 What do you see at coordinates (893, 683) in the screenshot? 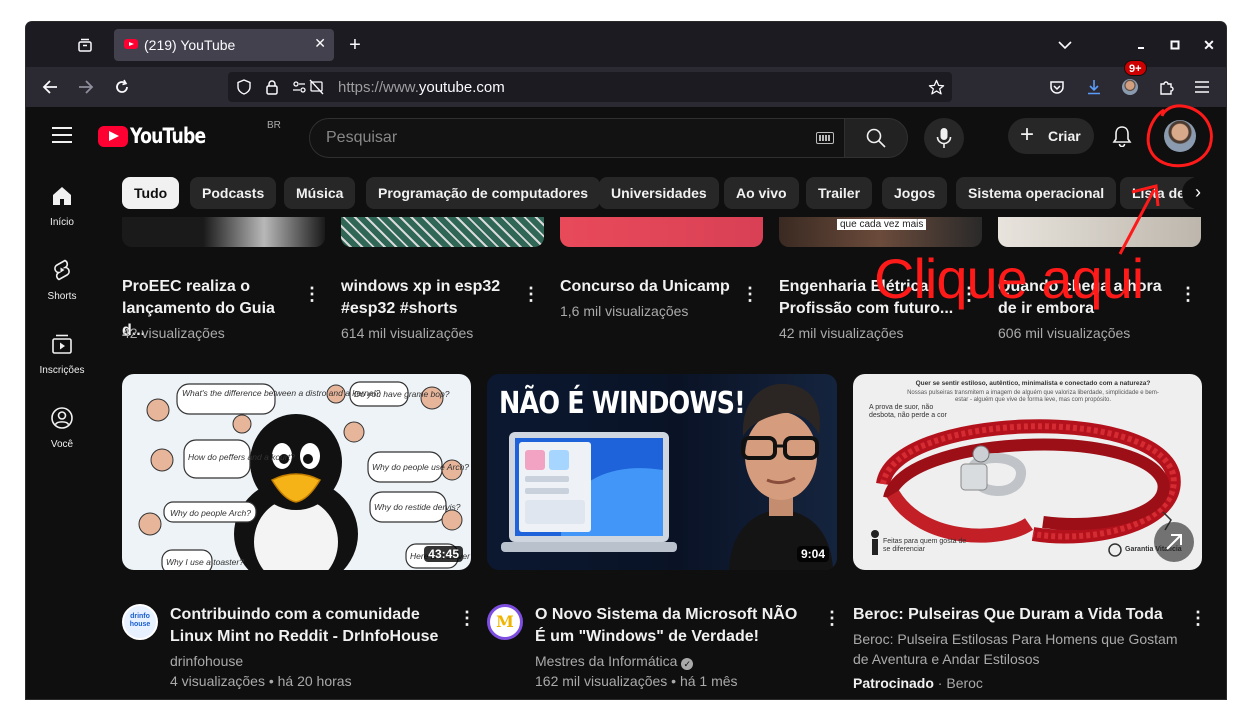
I see `sponsored-label: Patrocinado` at bounding box center [893, 683].